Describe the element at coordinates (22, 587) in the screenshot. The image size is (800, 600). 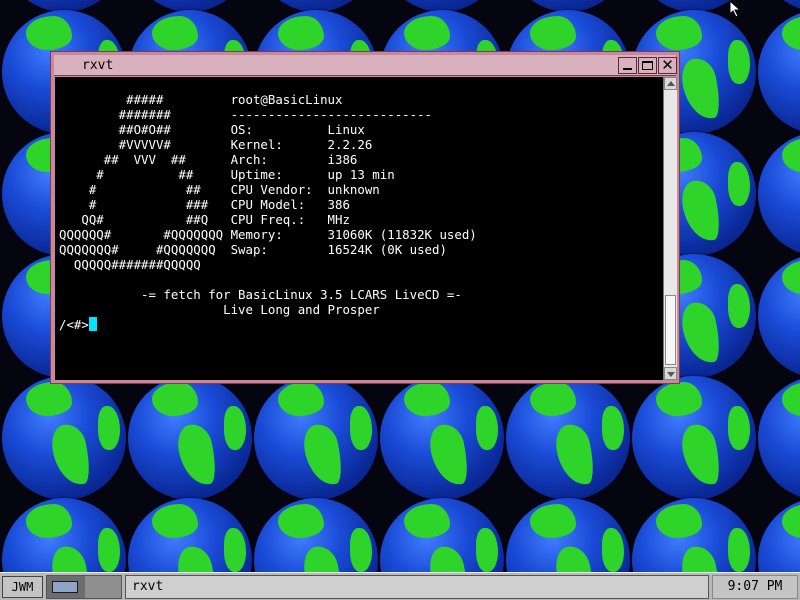
I see `jwm-menu-button: JWM` at that location.